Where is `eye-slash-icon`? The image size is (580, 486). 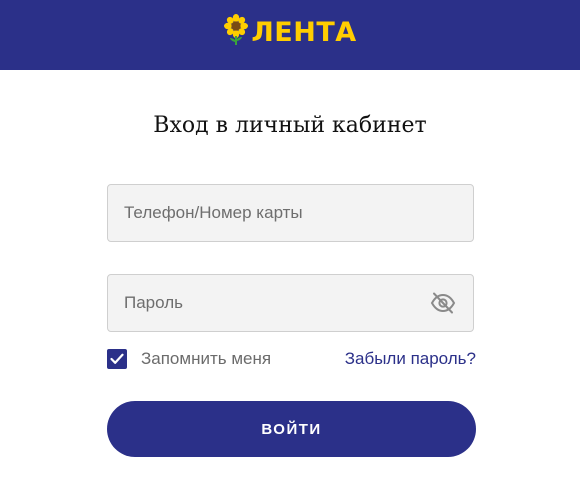 eye-slash-icon is located at coordinates (443, 303).